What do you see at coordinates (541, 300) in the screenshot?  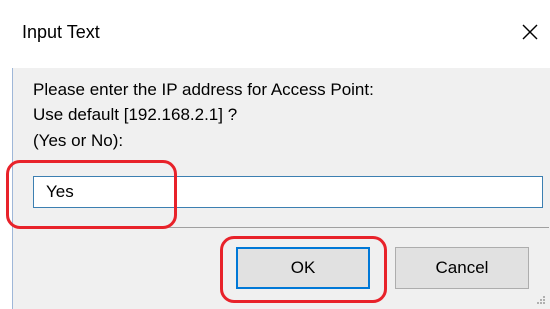 I see `resize-grip-icon` at bounding box center [541, 300].